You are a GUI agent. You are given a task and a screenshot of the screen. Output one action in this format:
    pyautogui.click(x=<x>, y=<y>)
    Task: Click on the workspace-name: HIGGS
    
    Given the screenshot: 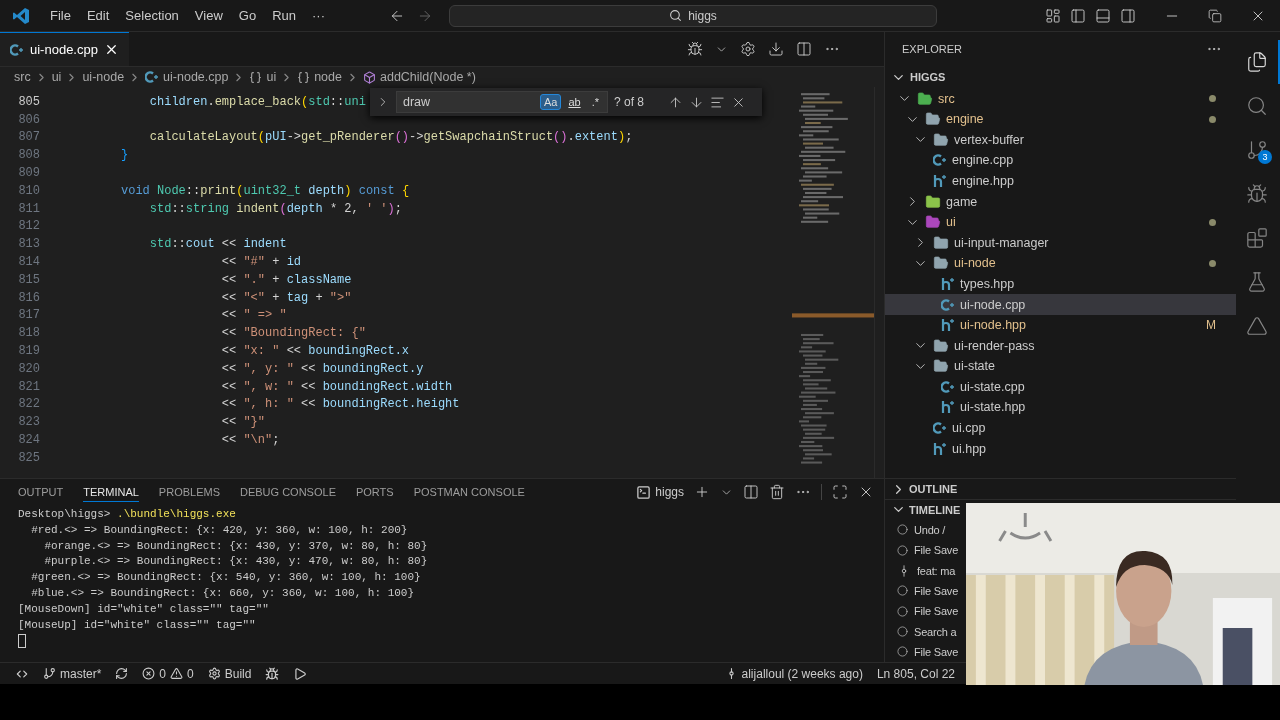 What is the action you would take?
    pyautogui.click(x=928, y=77)
    